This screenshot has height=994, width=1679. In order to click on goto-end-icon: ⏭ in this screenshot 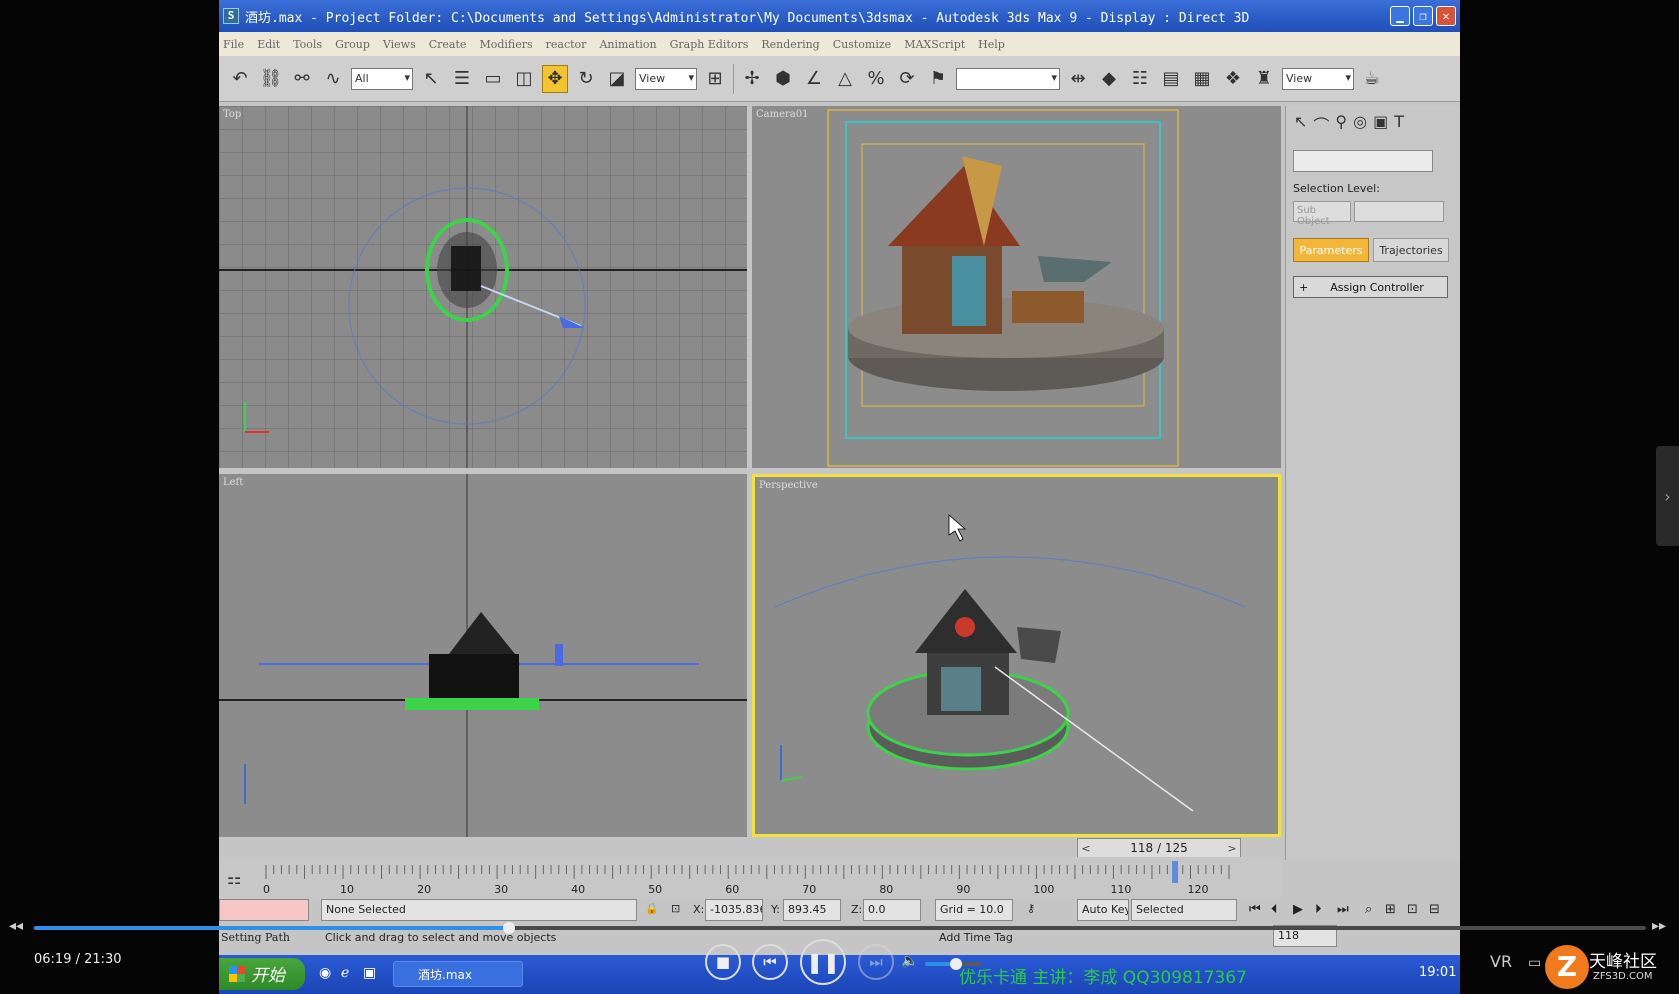, I will do `click(1343, 909)`.